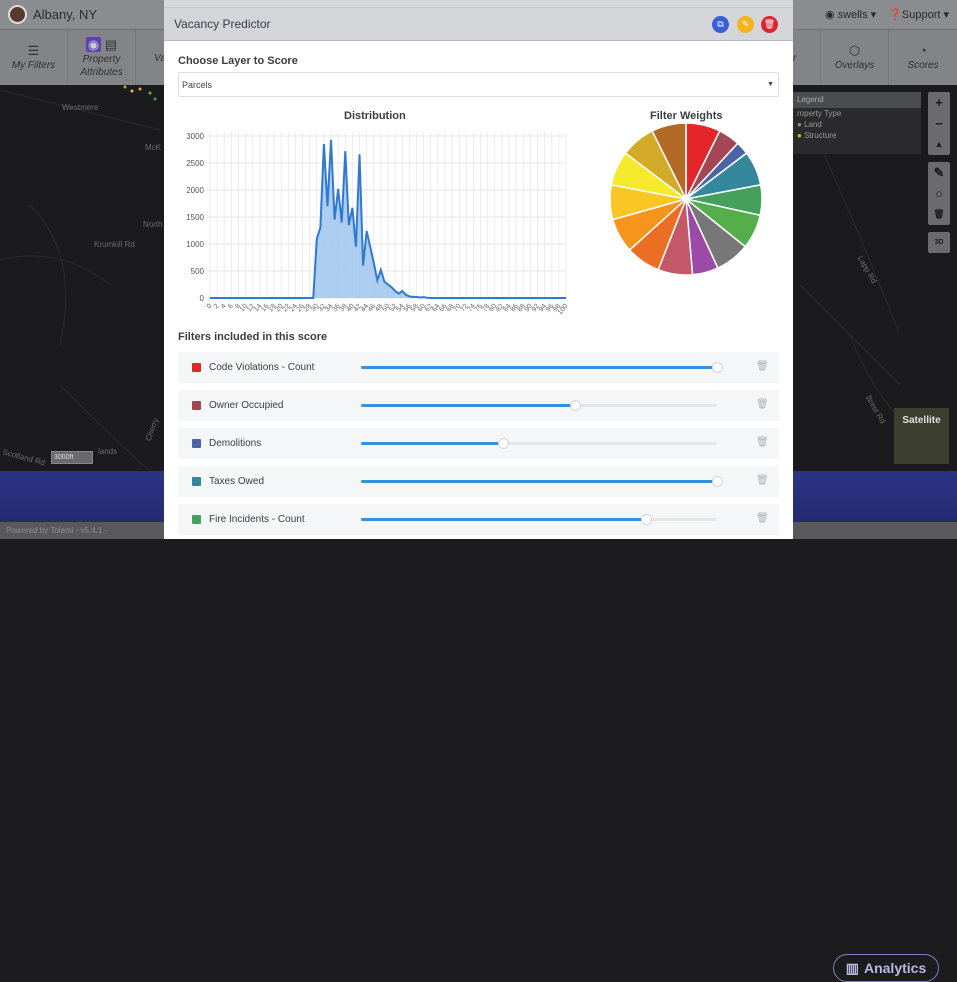  I want to click on zoom-out-button: −, so click(939, 123).